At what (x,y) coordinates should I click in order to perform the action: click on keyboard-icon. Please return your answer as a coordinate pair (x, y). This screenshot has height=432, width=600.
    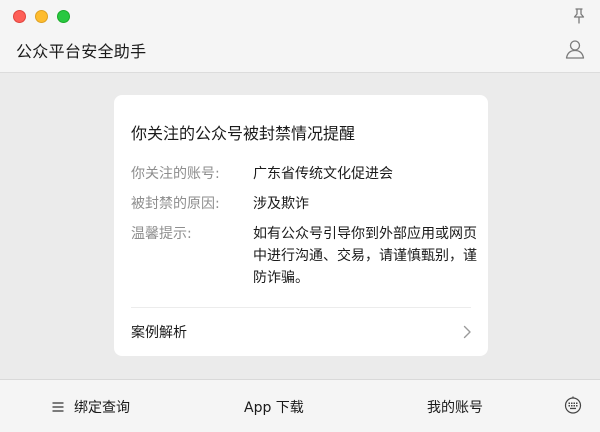
    Looking at the image, I should click on (573, 405).